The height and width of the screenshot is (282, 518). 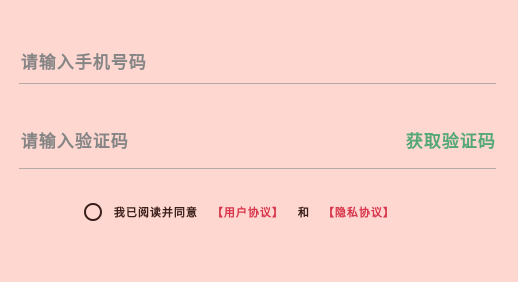 I want to click on phone-placeholder: 请输入手机号码, so click(x=84, y=63).